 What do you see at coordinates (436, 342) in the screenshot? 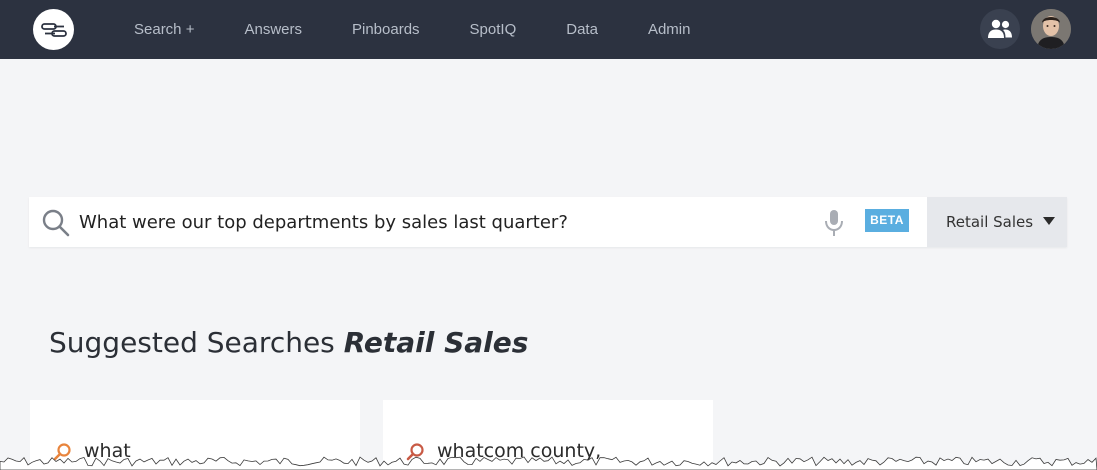
I see `suggested-searches-source: Retail Sales` at bounding box center [436, 342].